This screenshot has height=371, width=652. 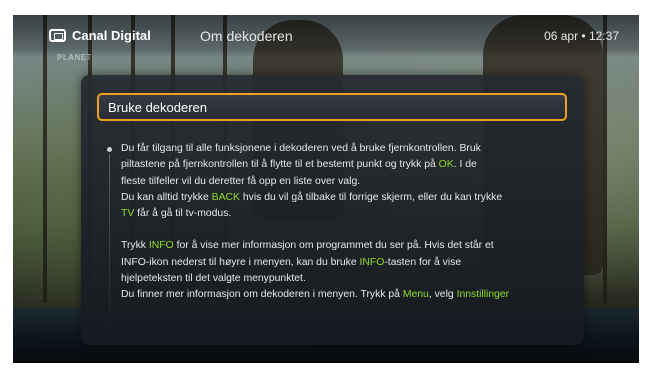 I want to click on scroll-track, so click(x=109, y=244).